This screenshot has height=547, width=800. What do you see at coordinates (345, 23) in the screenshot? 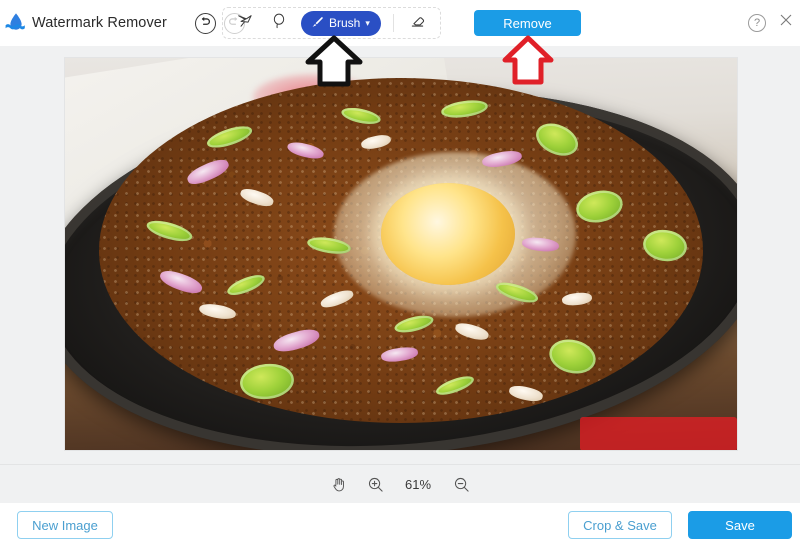
I see `brush-tool-label: Brush` at bounding box center [345, 23].